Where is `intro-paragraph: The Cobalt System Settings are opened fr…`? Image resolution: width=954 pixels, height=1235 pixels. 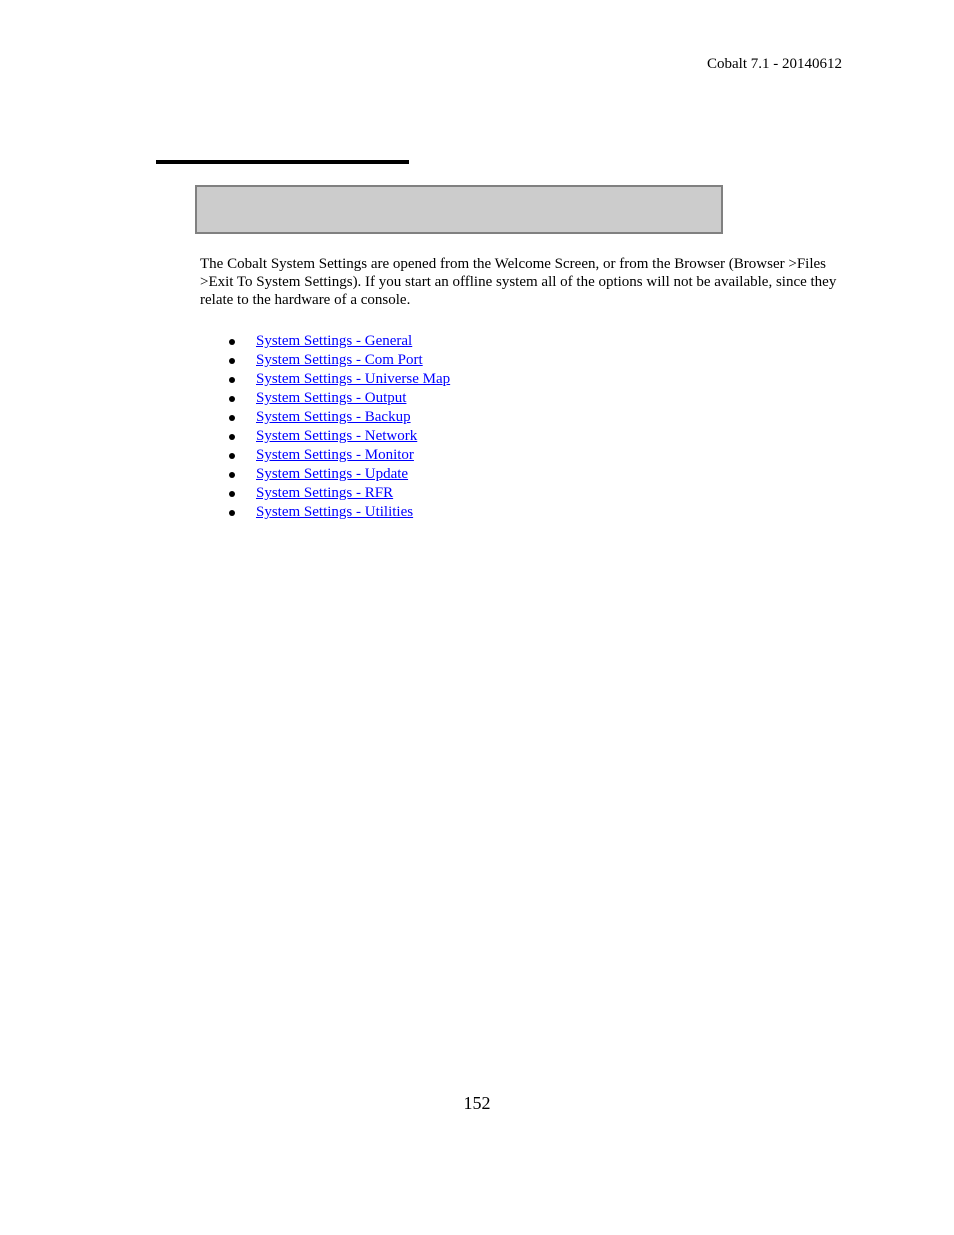
intro-paragraph: The Cobalt System Settings are opened fr… is located at coordinates (518, 282).